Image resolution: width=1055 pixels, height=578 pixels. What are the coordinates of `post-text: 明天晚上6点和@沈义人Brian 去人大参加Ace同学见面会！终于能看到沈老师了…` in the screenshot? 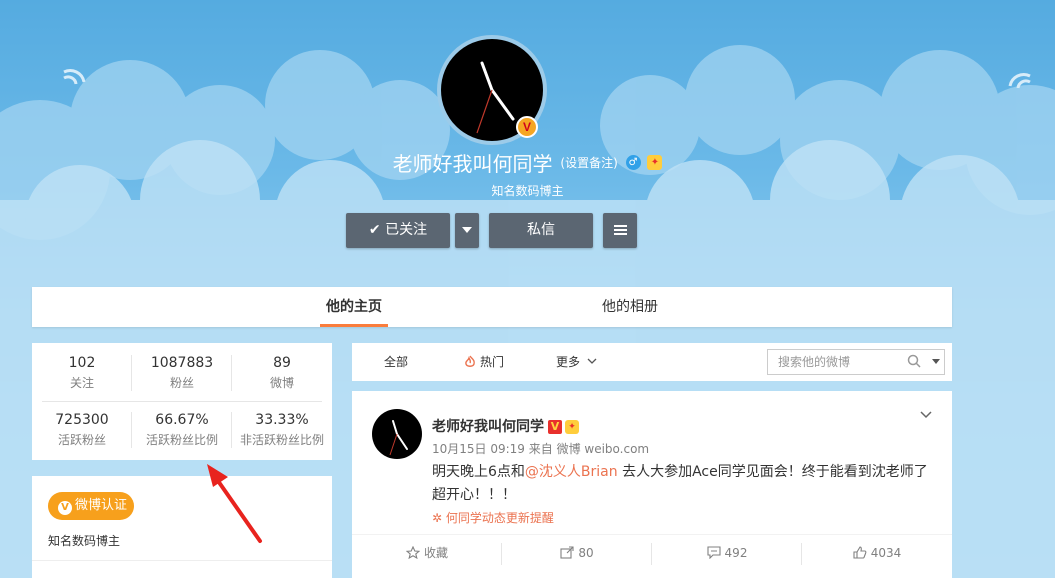 It's located at (682, 484).